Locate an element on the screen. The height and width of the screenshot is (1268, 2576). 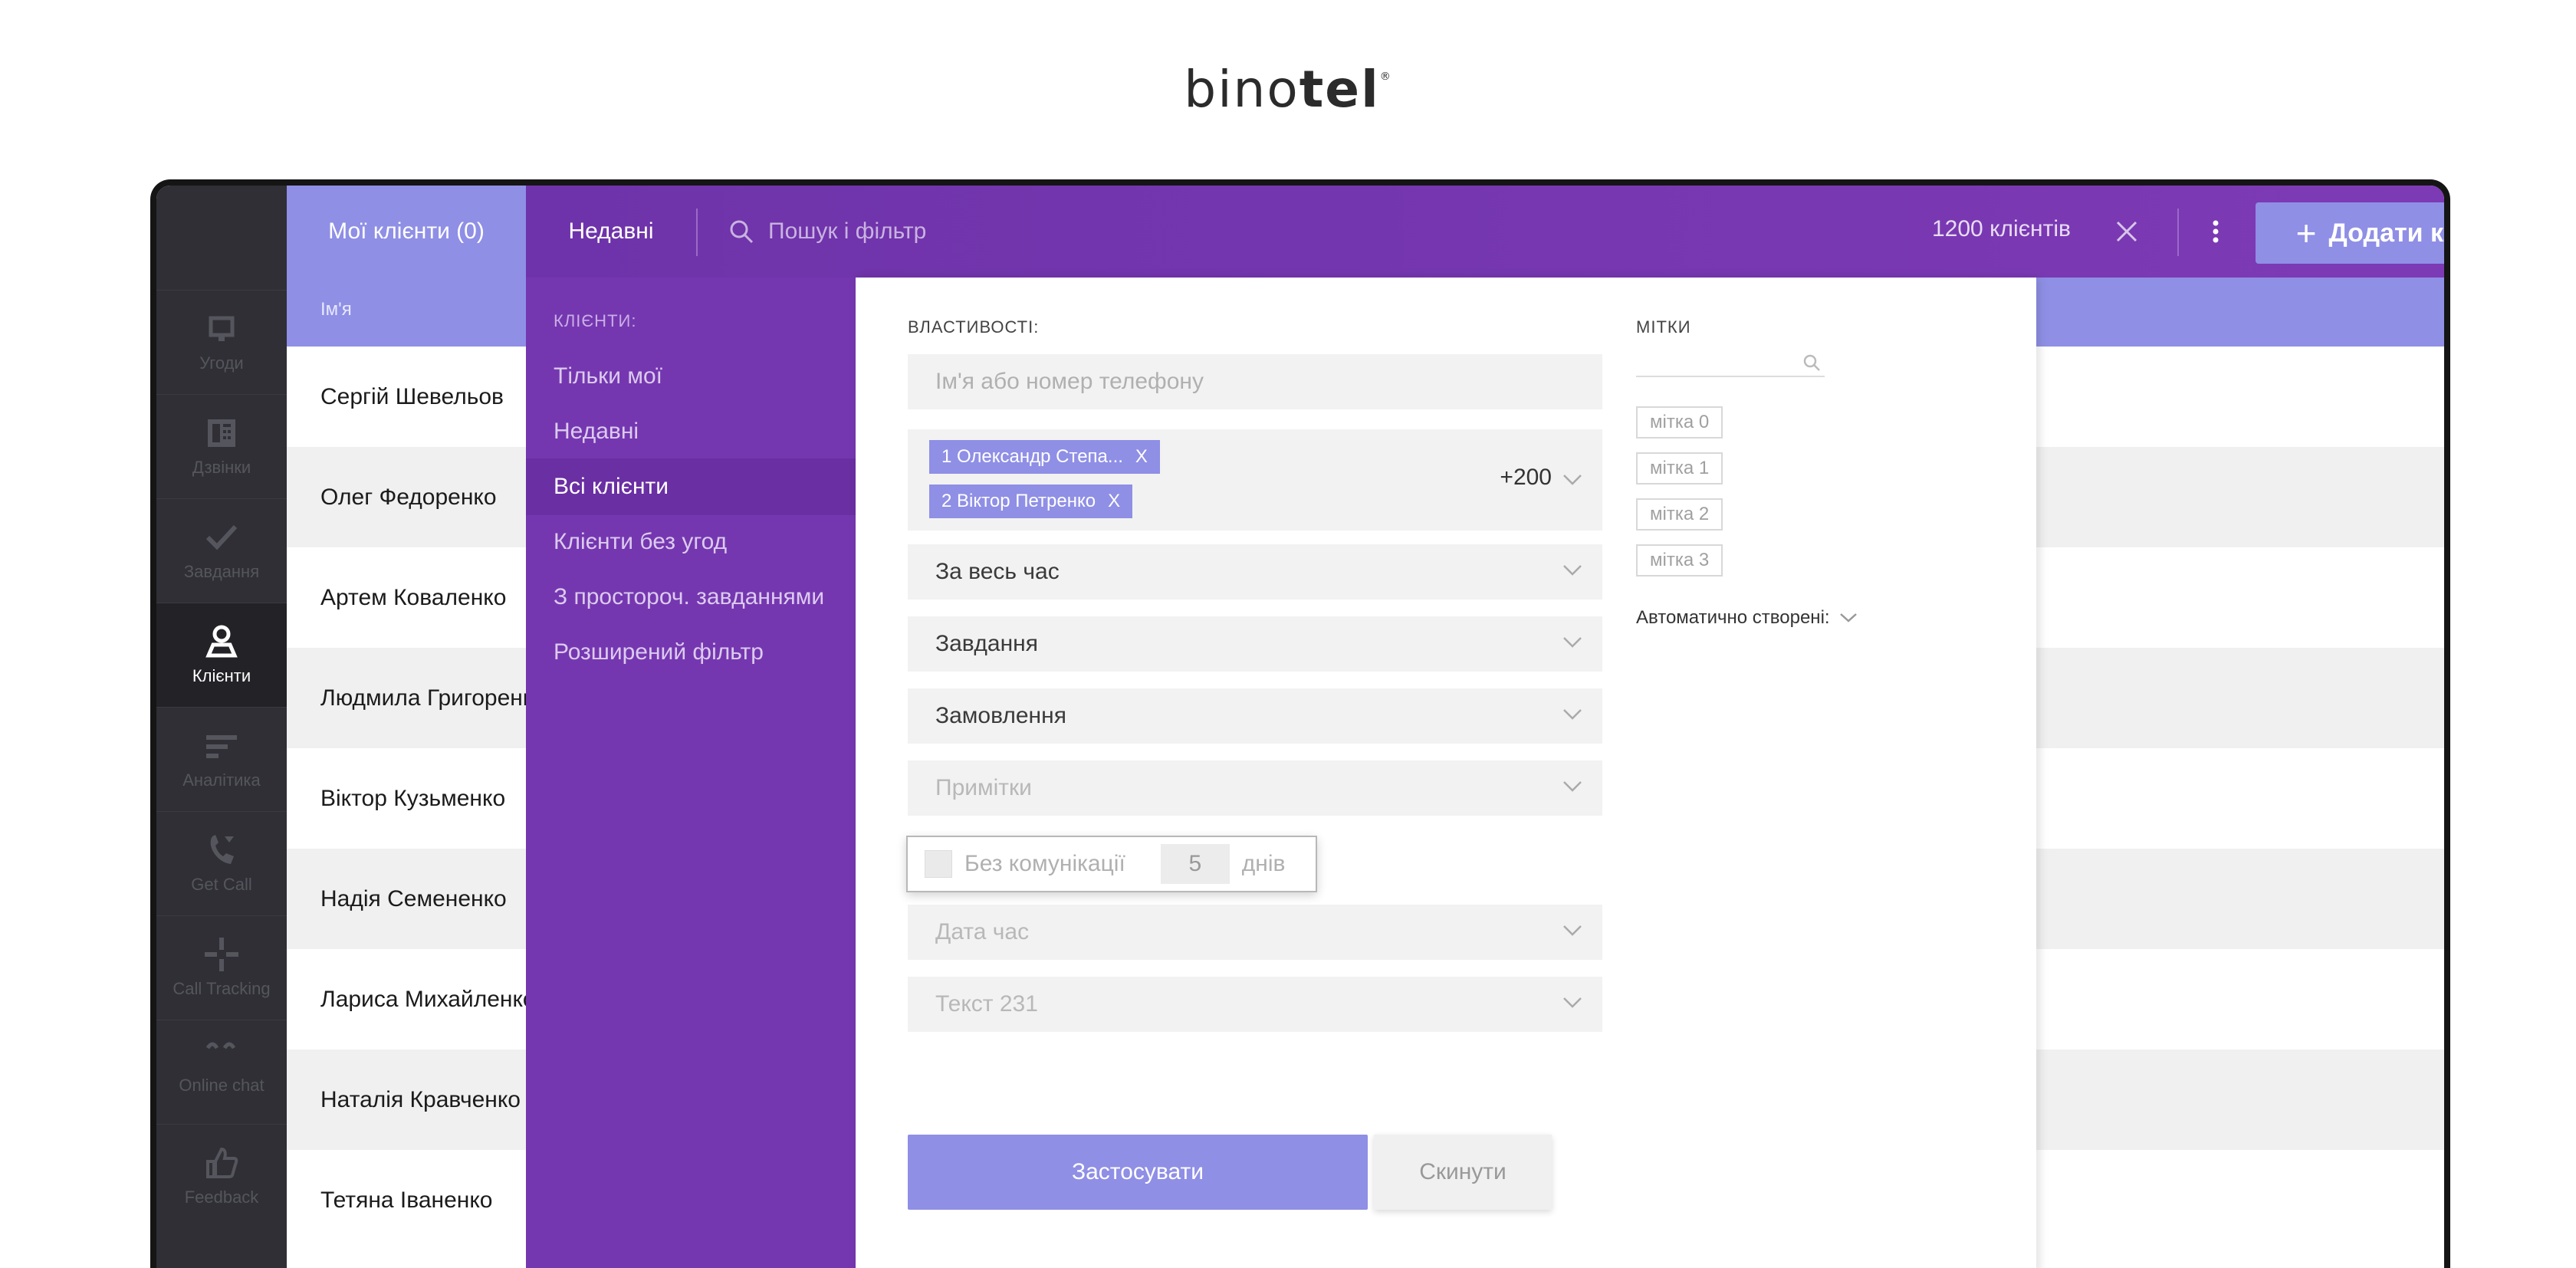
date-time-select: Дата час is located at coordinates (1255, 932).